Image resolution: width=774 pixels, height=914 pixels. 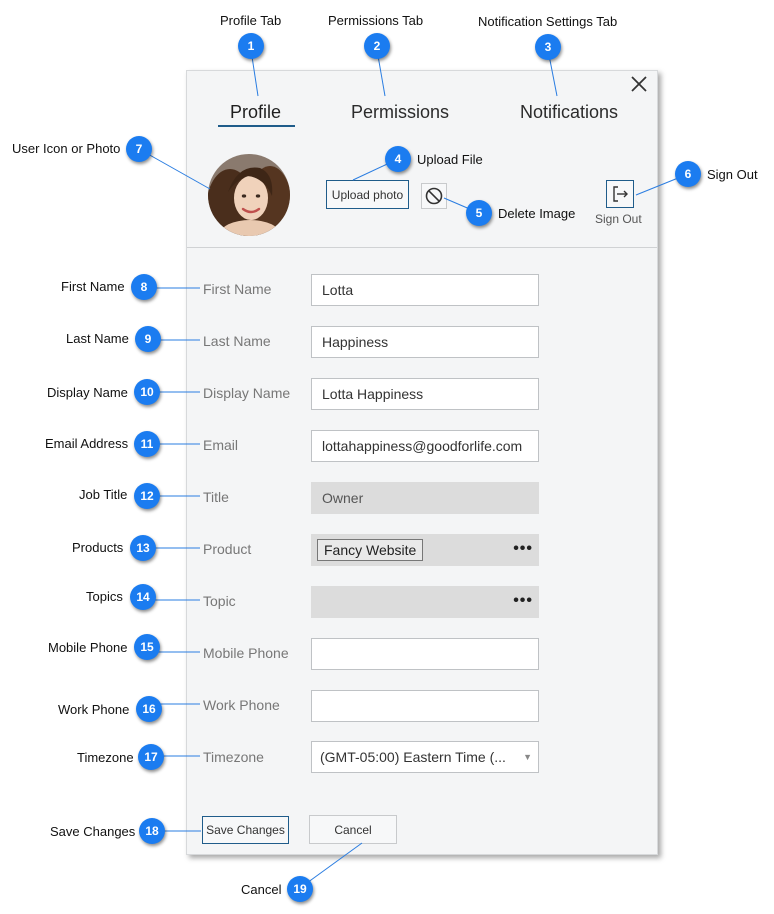 I want to click on annotation-9-badge: 9, so click(x=148, y=339).